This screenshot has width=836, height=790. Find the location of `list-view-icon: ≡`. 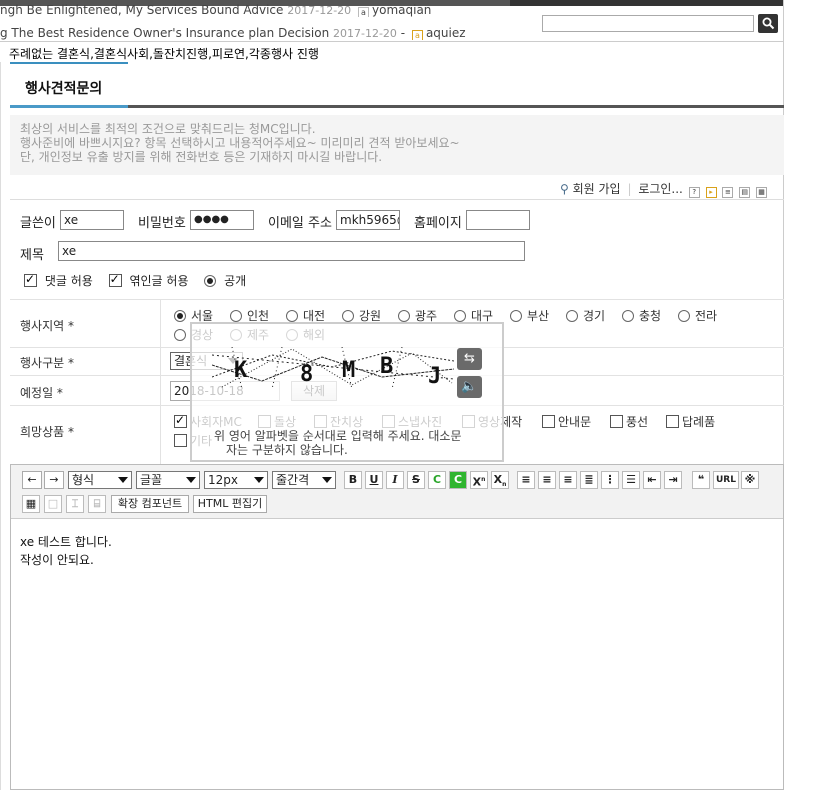

list-view-icon: ≡ is located at coordinates (728, 192).